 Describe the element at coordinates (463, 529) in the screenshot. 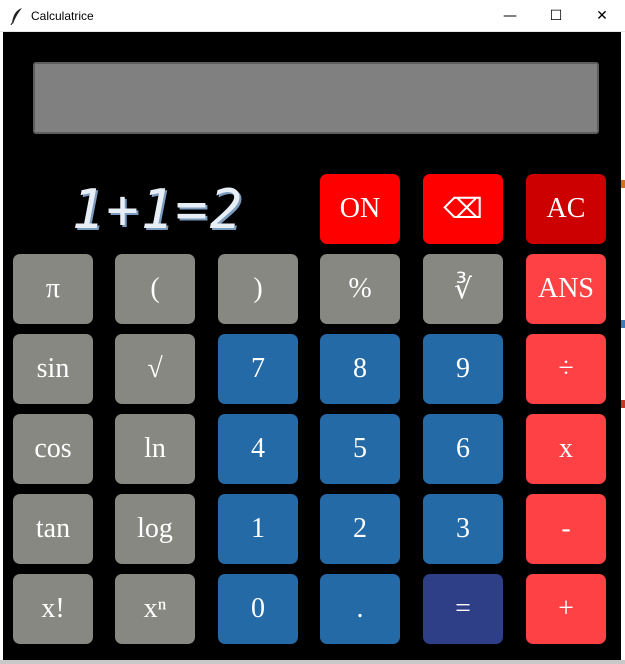

I see `digit-3-button: 3` at that location.